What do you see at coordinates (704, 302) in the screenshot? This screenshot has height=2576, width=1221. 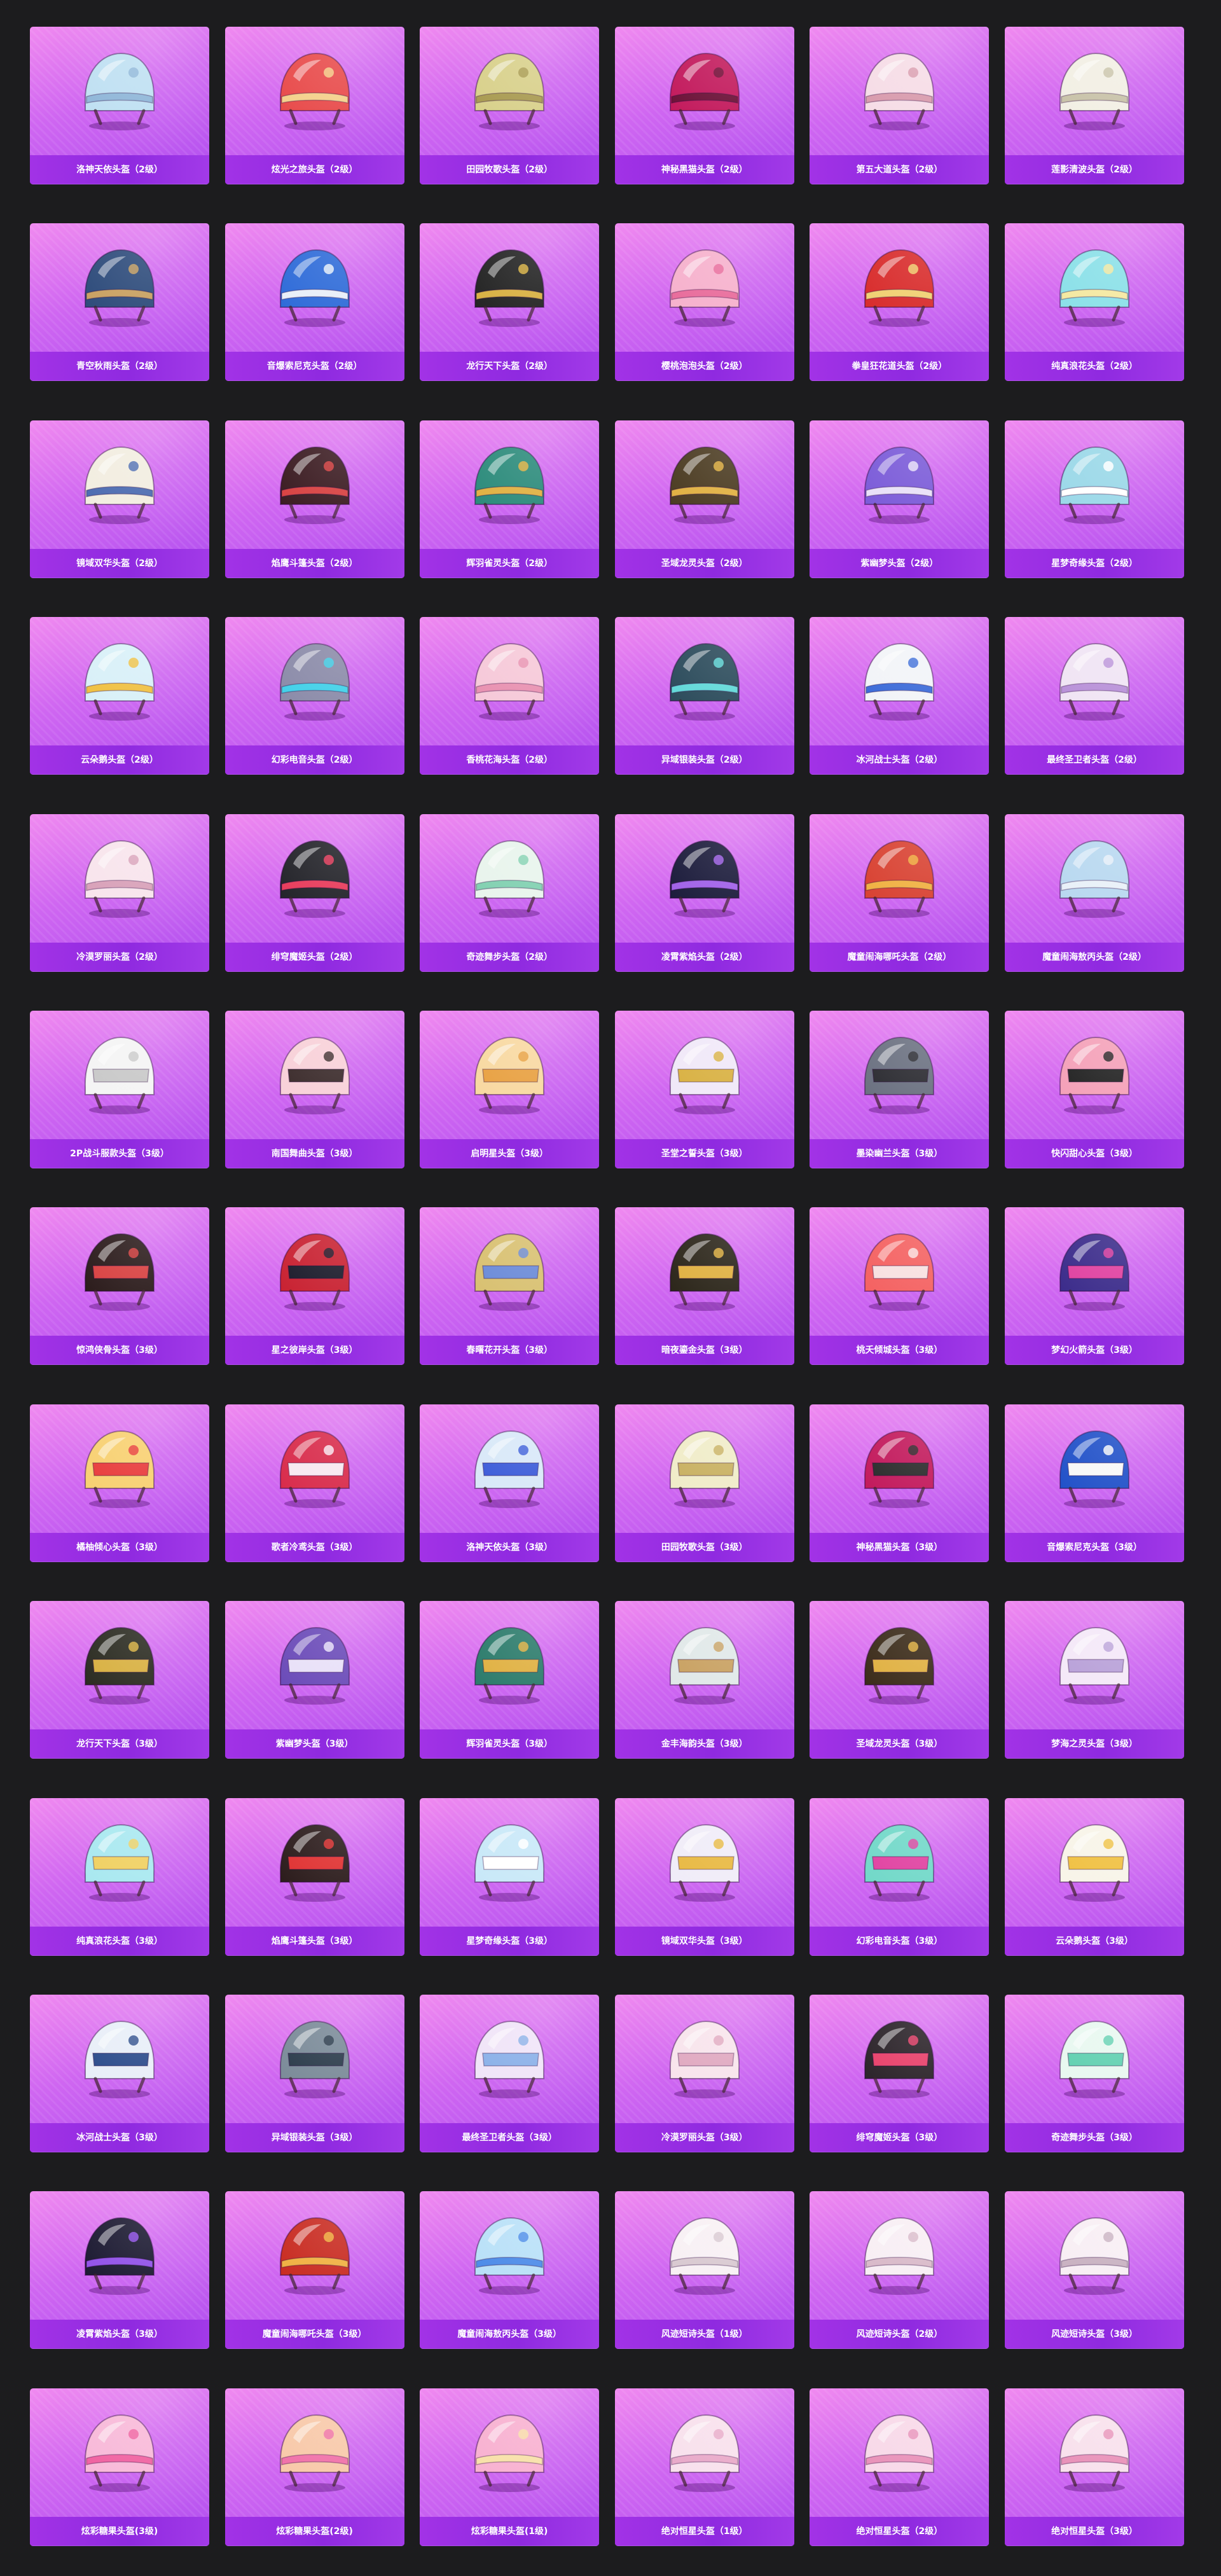 I see `helmet-card: 樱桃泡泡头盔（2级）` at bounding box center [704, 302].